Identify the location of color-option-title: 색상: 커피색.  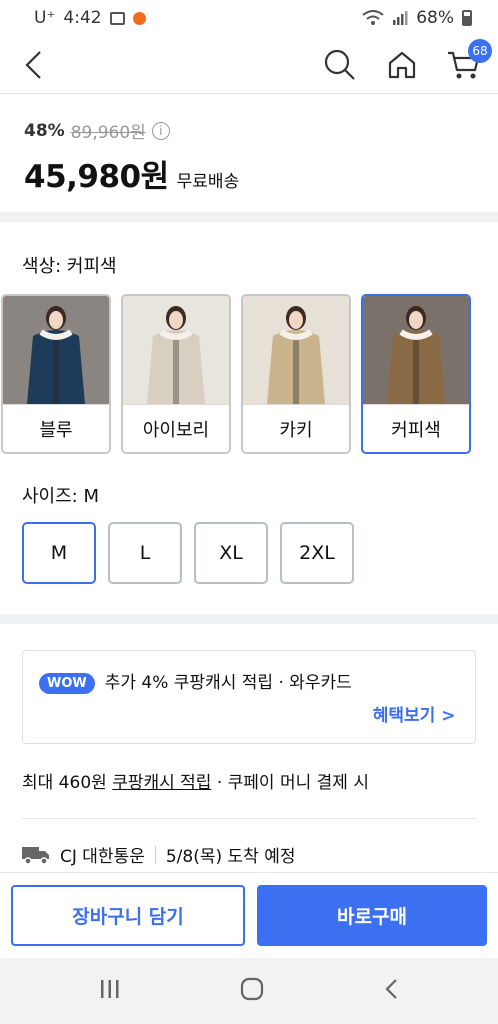
(69, 266).